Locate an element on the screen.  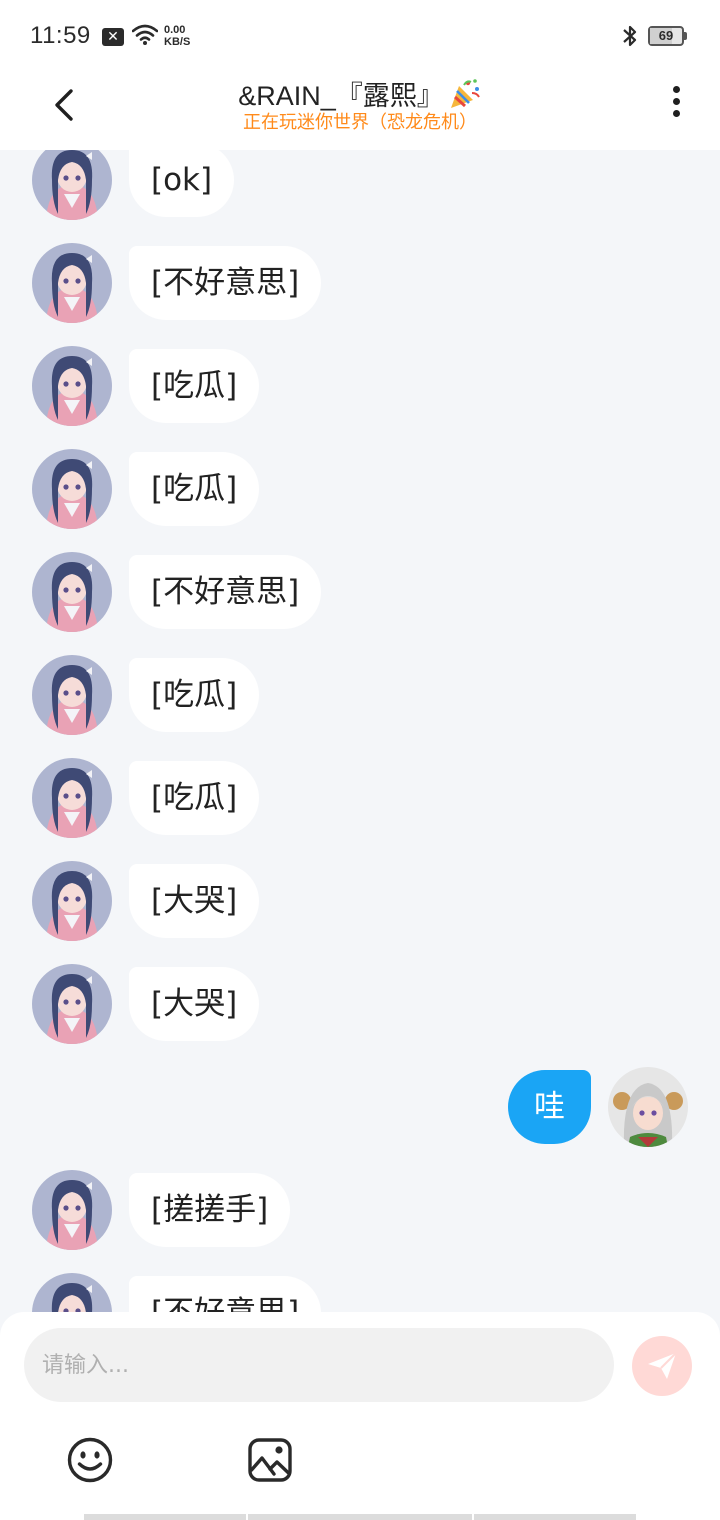
battery-percent: 69 is located at coordinates (666, 35).